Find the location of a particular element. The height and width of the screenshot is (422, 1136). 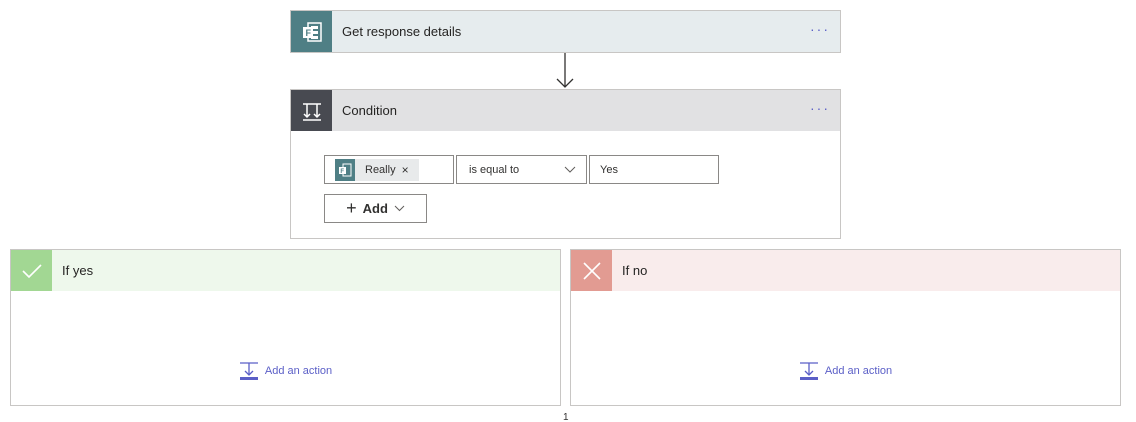

dynamic-content-token: F Really × is located at coordinates (377, 169).